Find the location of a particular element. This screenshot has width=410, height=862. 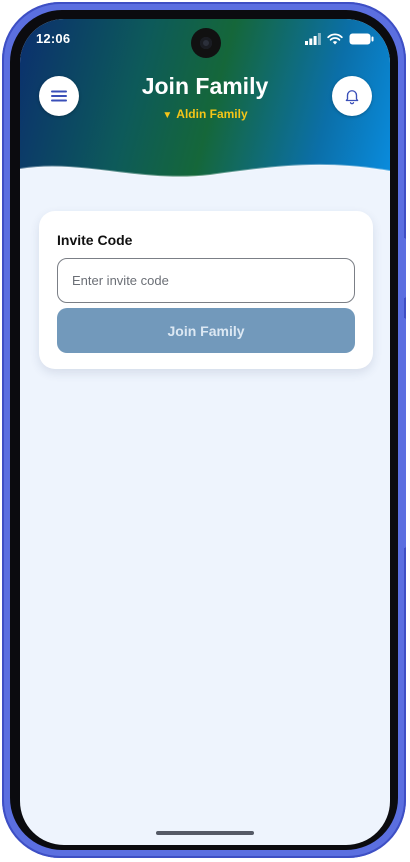

status-icons is located at coordinates (339, 39).